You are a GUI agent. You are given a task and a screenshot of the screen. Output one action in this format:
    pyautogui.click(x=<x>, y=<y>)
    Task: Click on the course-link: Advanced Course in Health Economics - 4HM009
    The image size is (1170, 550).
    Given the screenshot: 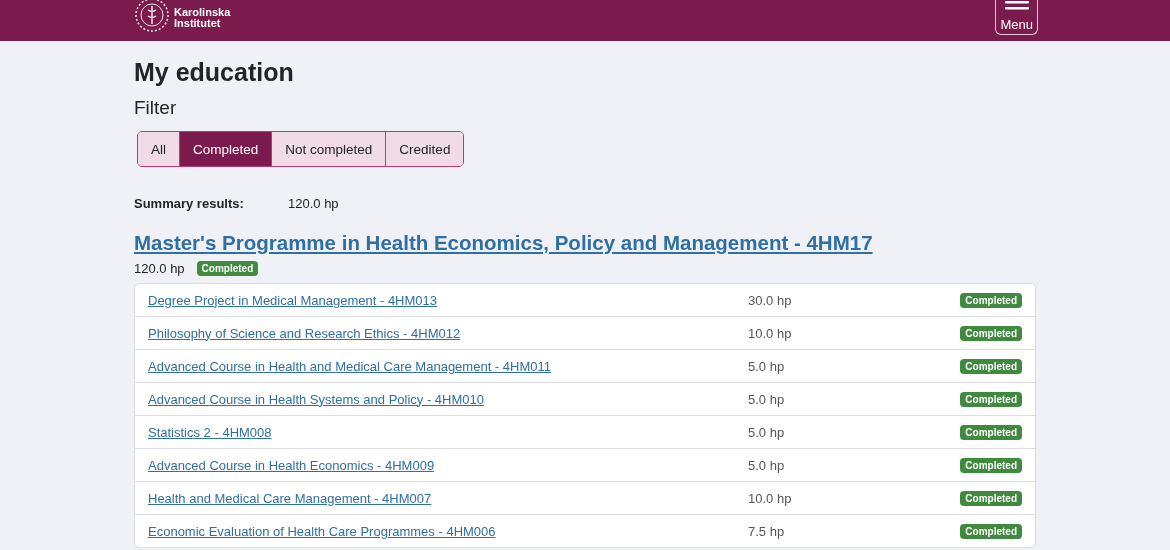 What is the action you would take?
    pyautogui.click(x=448, y=465)
    